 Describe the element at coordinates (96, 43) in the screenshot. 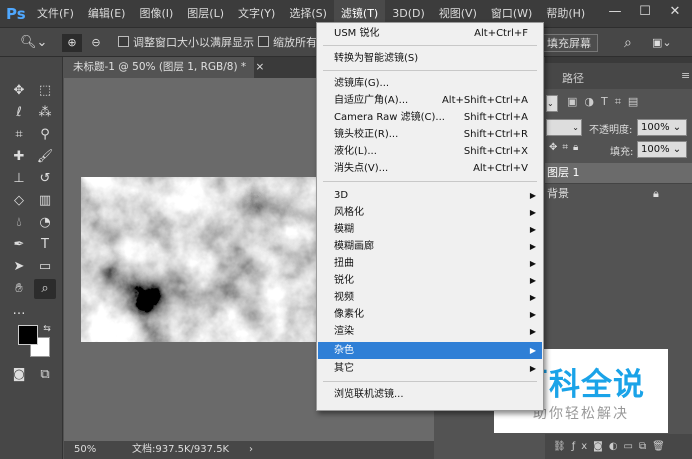

I see `zoom-out-icon: ⊖` at that location.